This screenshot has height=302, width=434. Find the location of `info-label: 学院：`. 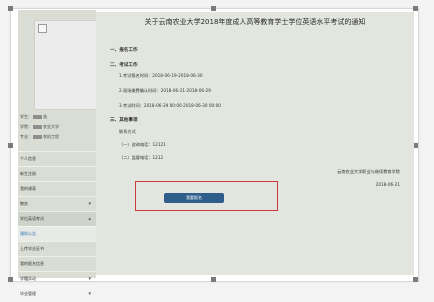

info-label: 学院： is located at coordinates (26, 126).